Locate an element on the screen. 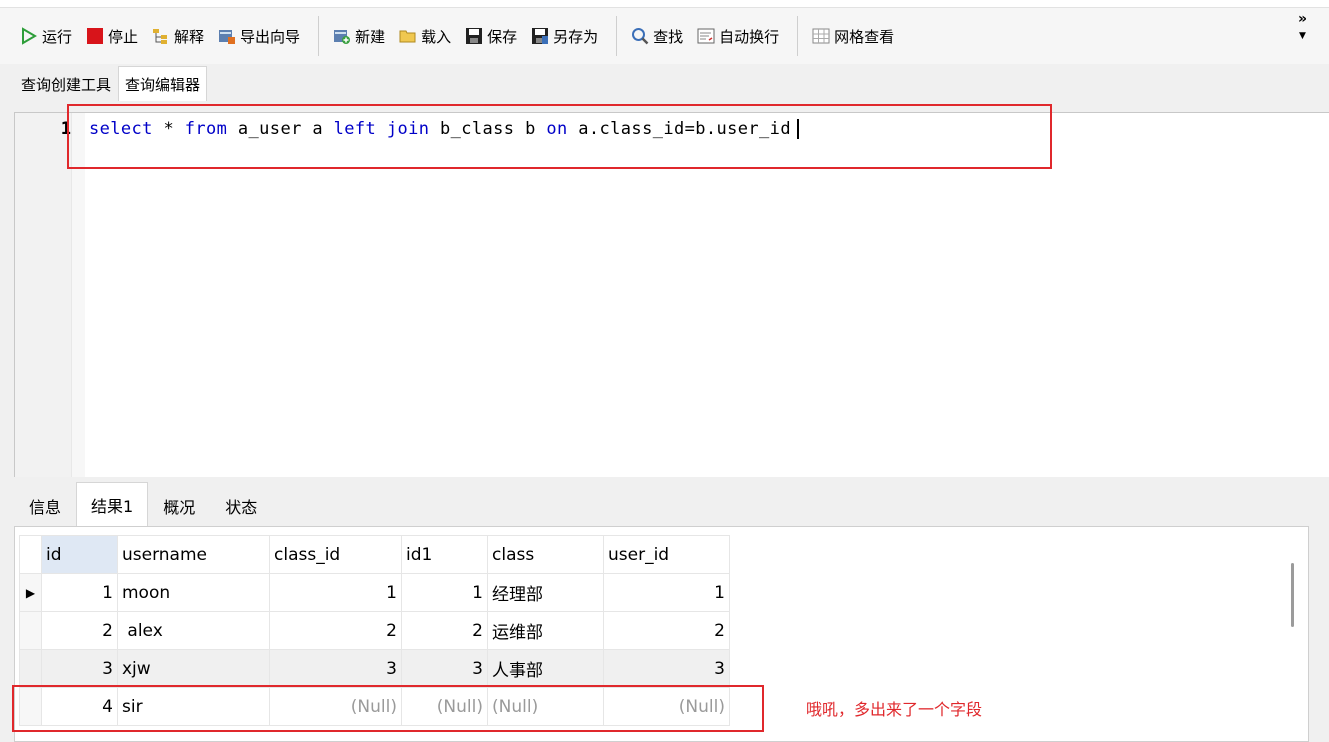 The height and width of the screenshot is (742, 1329). editor-tabs: 查询创建工具 查询编辑器 is located at coordinates (111, 83).